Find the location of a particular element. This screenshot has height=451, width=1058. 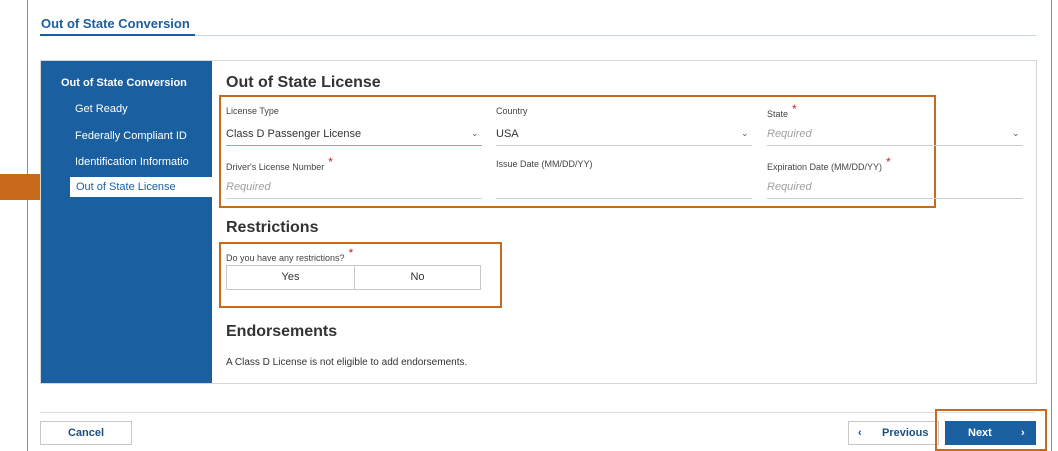

next-button-label: Next is located at coordinates (980, 433).